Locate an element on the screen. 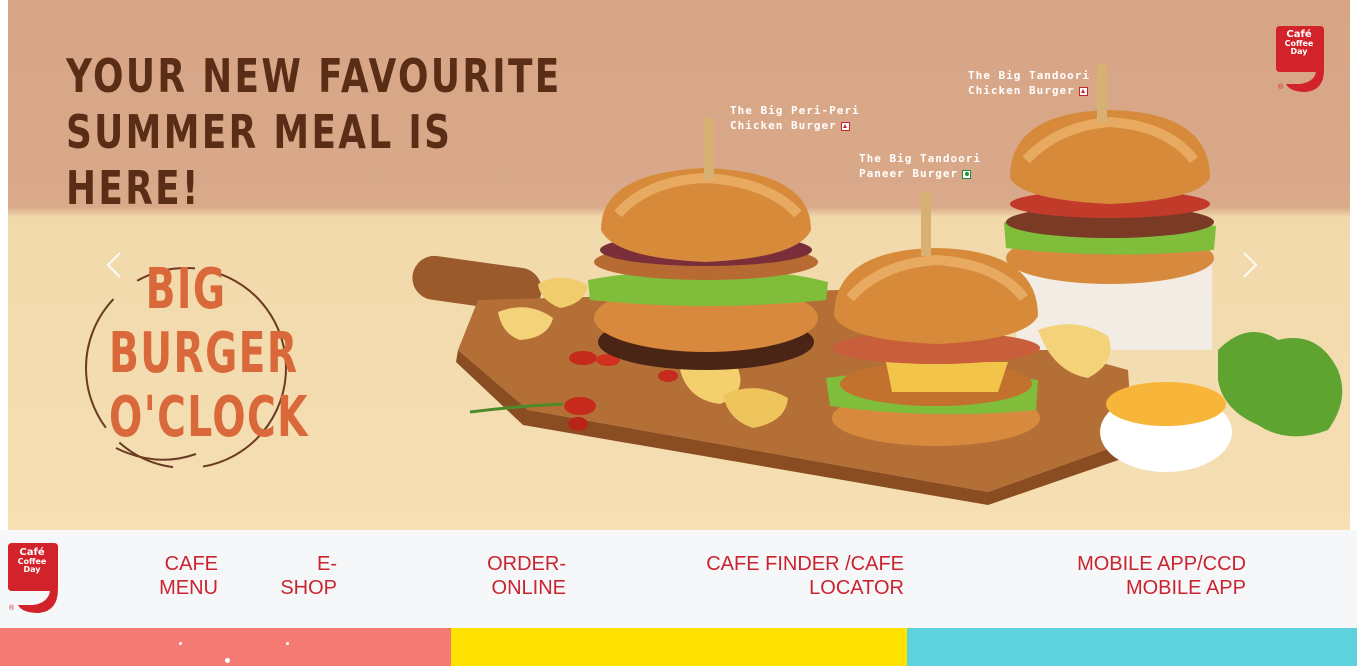 This screenshot has width=1357, height=666. veg-icon is located at coordinates (967, 174).